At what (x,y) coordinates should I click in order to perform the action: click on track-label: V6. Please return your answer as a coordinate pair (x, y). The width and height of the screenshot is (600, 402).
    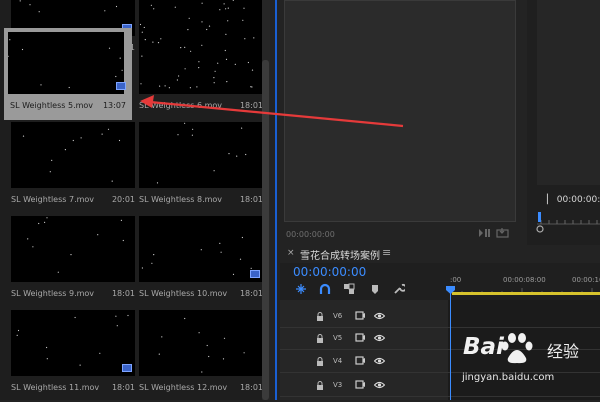
    Looking at the image, I should click on (337, 316).